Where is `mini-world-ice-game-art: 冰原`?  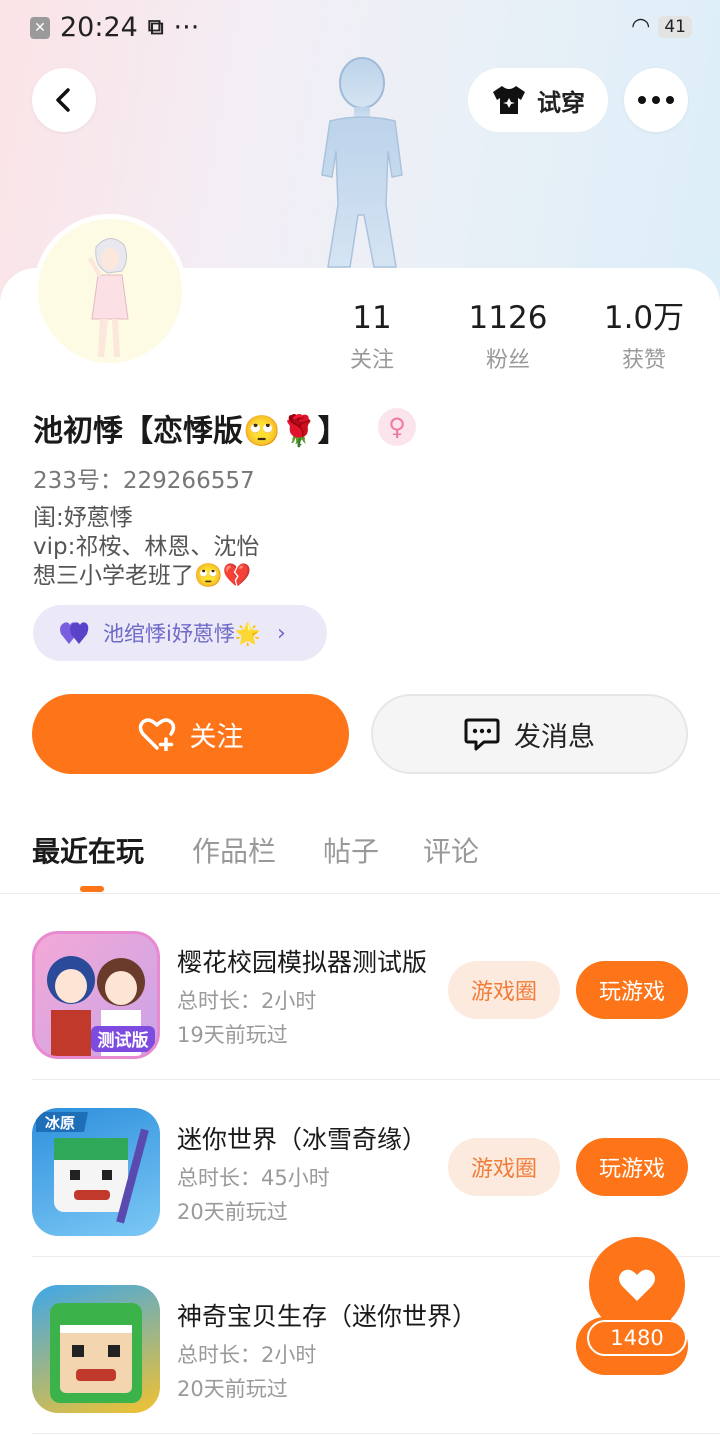 mini-world-ice-game-art: 冰原 is located at coordinates (92, 1168).